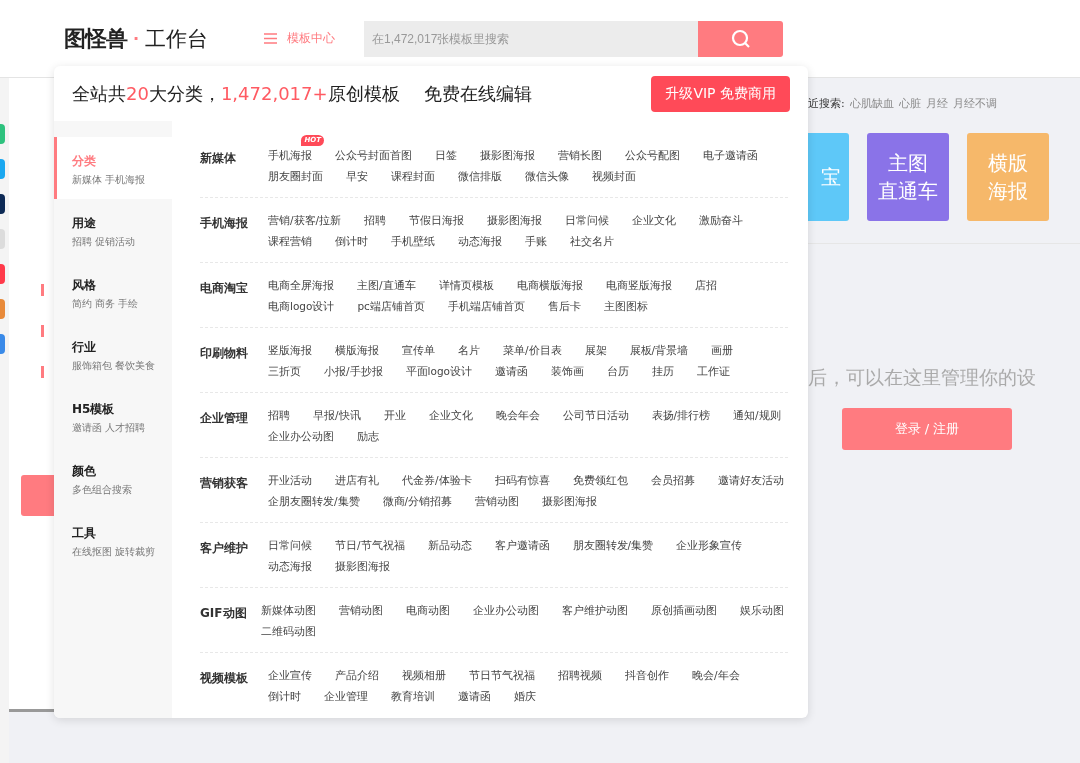 The image size is (1080, 763). Describe the element at coordinates (549, 285) in the screenshot. I see `template-link: 电商横版海报` at that location.